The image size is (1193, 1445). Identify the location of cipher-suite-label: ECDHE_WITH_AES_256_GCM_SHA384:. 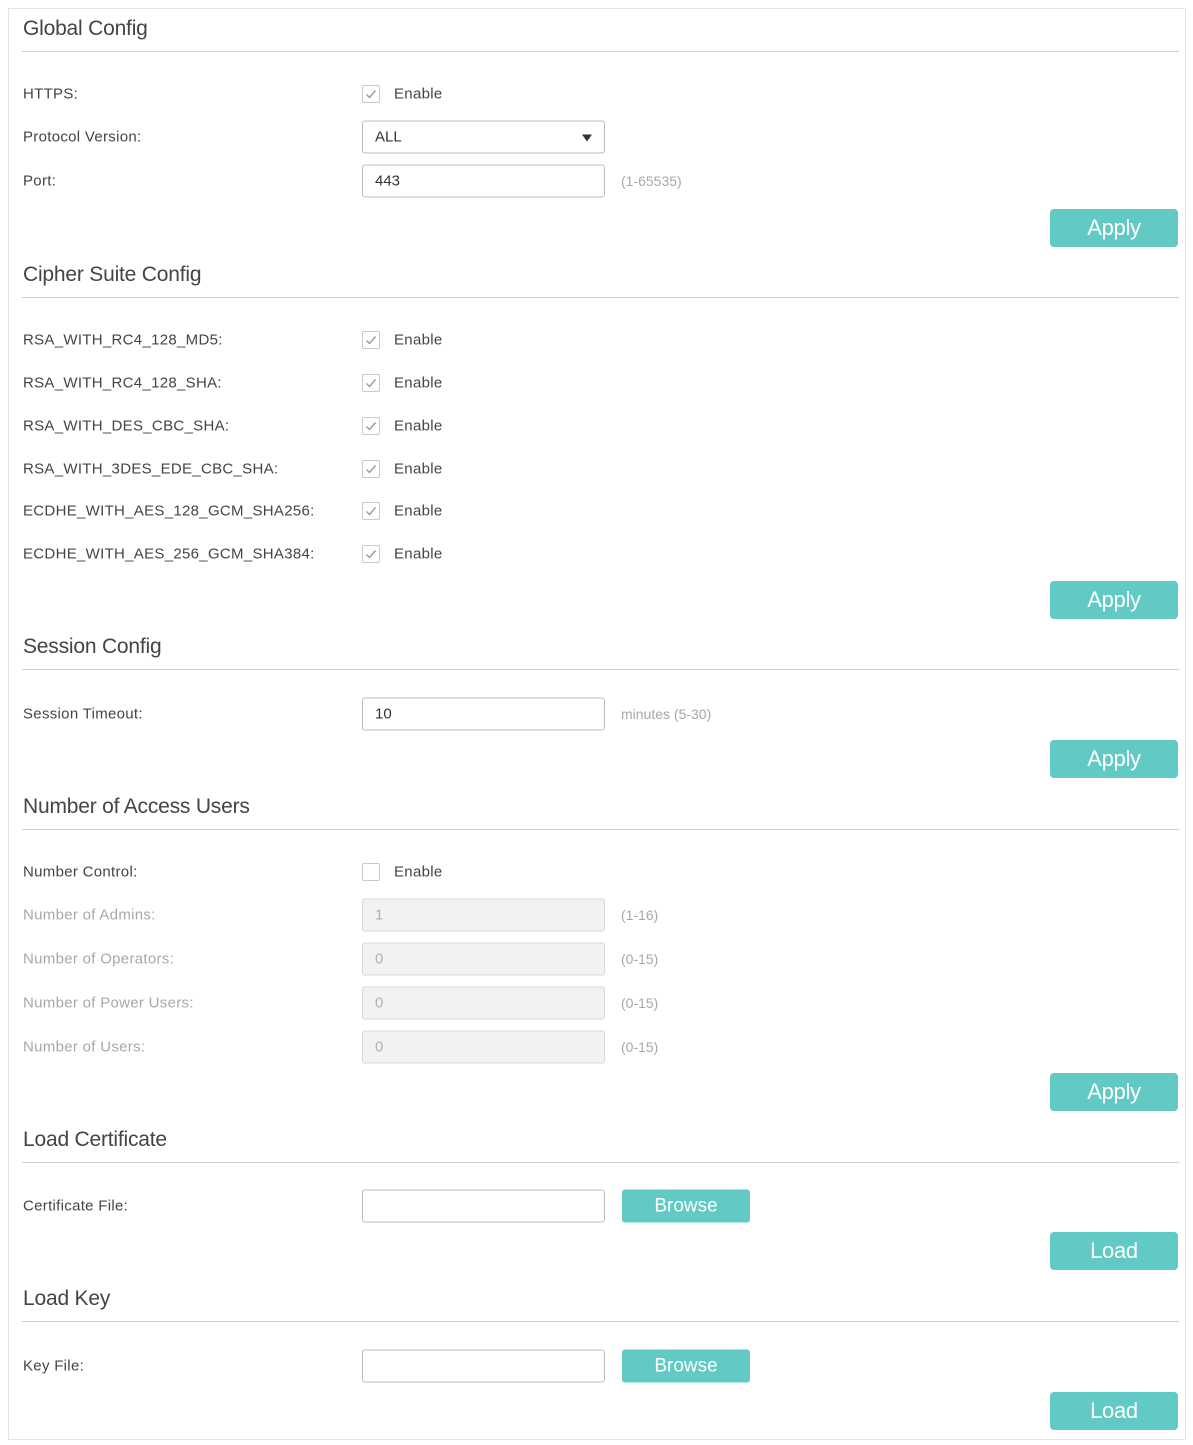
(169, 554).